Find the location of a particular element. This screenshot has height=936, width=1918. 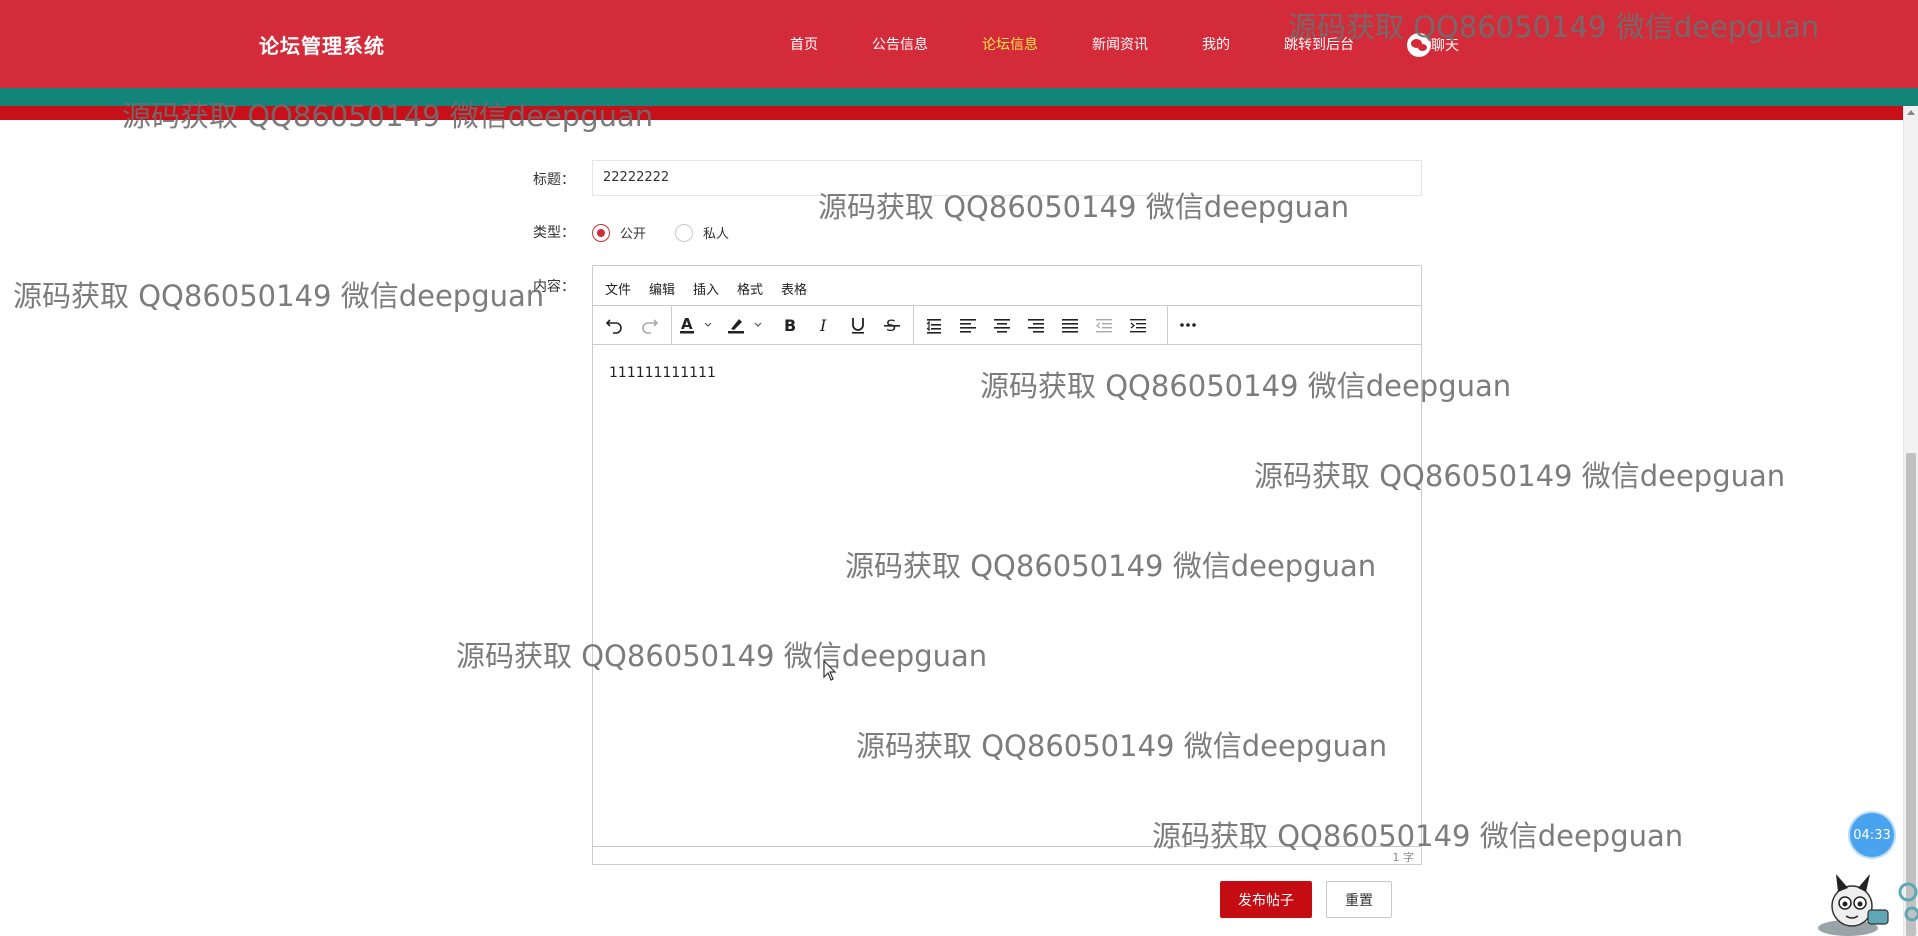

redo-icon is located at coordinates (650, 325).